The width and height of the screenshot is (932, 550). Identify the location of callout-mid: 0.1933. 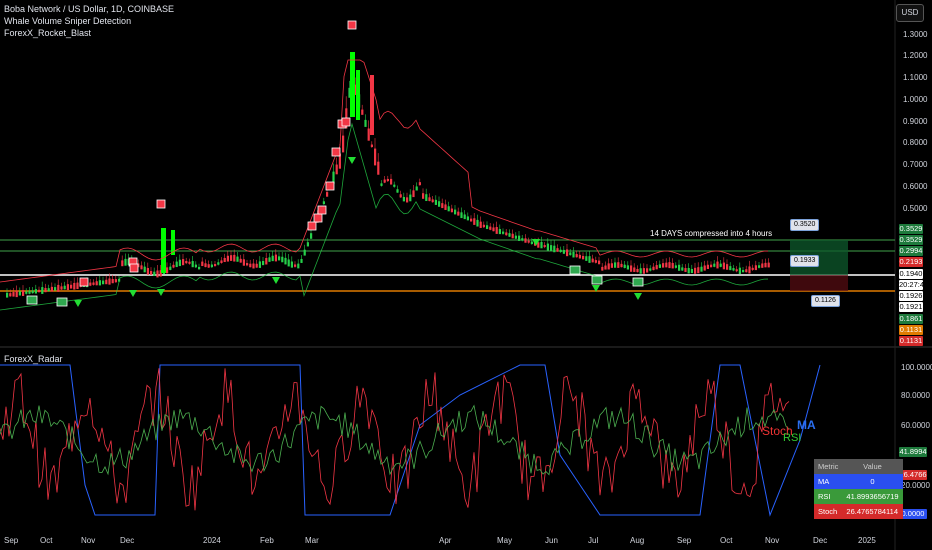
(805, 261).